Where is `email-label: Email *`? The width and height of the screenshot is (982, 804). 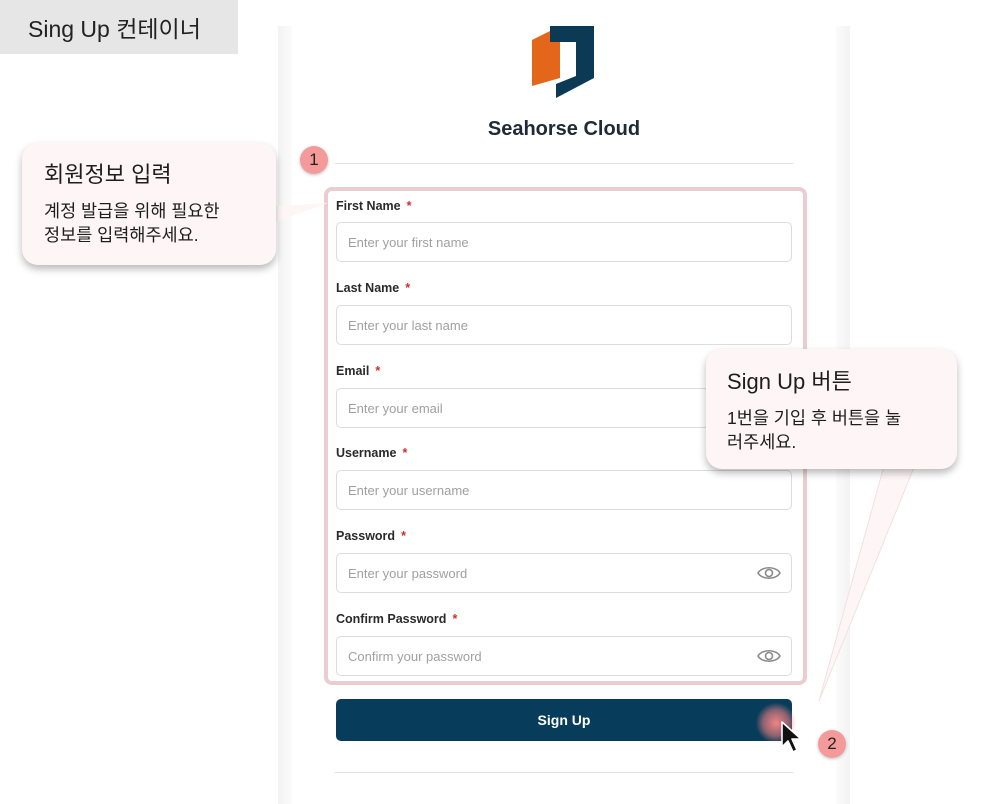 email-label: Email * is located at coordinates (358, 371).